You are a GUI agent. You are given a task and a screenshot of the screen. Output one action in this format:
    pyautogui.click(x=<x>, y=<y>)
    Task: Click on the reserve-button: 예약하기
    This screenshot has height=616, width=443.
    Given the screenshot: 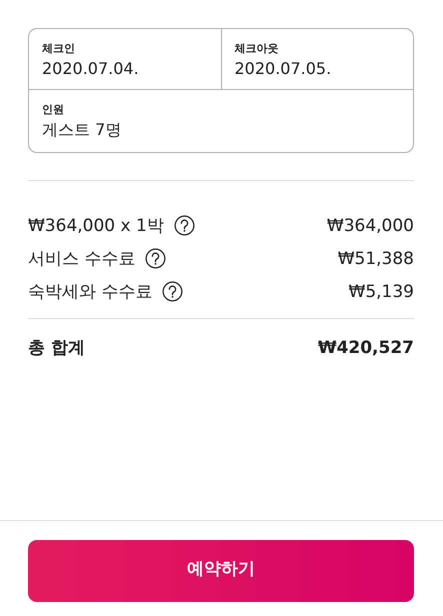 What is the action you would take?
    pyautogui.click(x=221, y=571)
    